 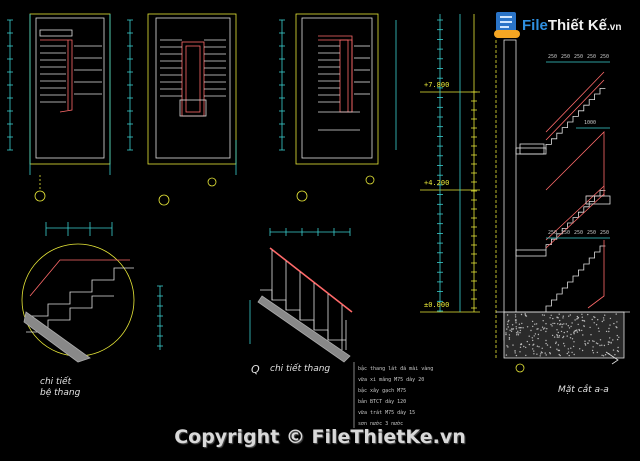 What do you see at coordinates (396, 369) in the screenshot?
I see `note-item: bậc thang lát đá mài vàng` at bounding box center [396, 369].